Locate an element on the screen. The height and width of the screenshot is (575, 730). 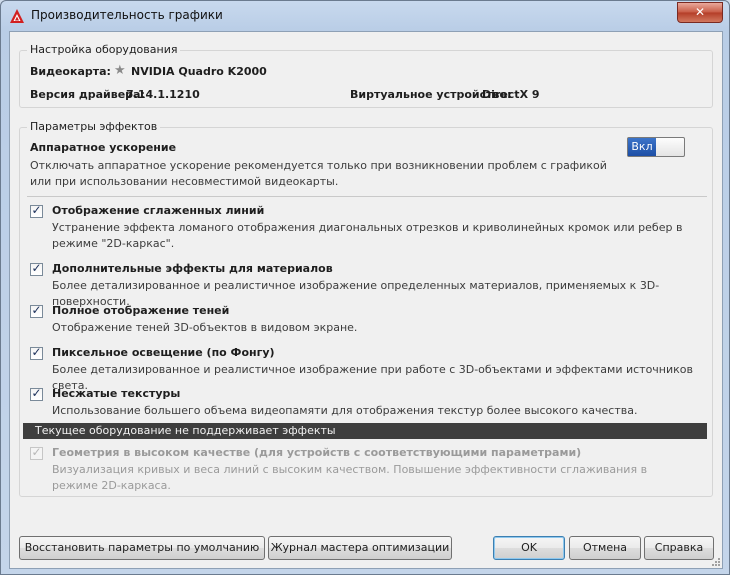
antialiased-lines-checkbox: ✓ is located at coordinates (36, 210).